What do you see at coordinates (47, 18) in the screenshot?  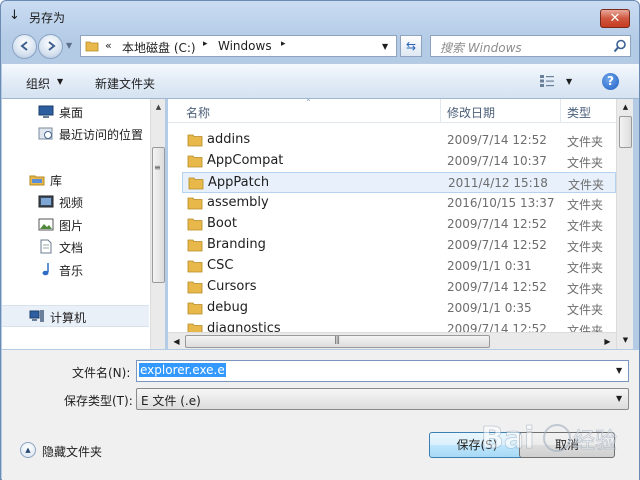 I see `dialog-title: 另存为` at bounding box center [47, 18].